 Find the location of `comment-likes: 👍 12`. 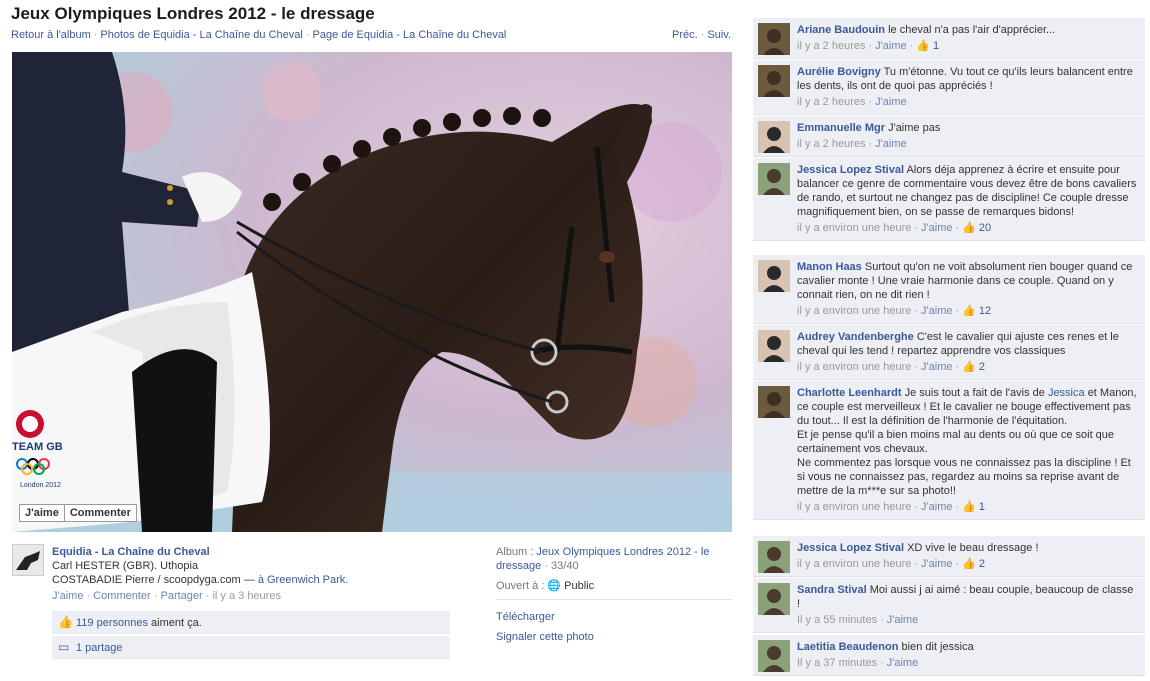

comment-likes: 👍 12 is located at coordinates (976, 311).